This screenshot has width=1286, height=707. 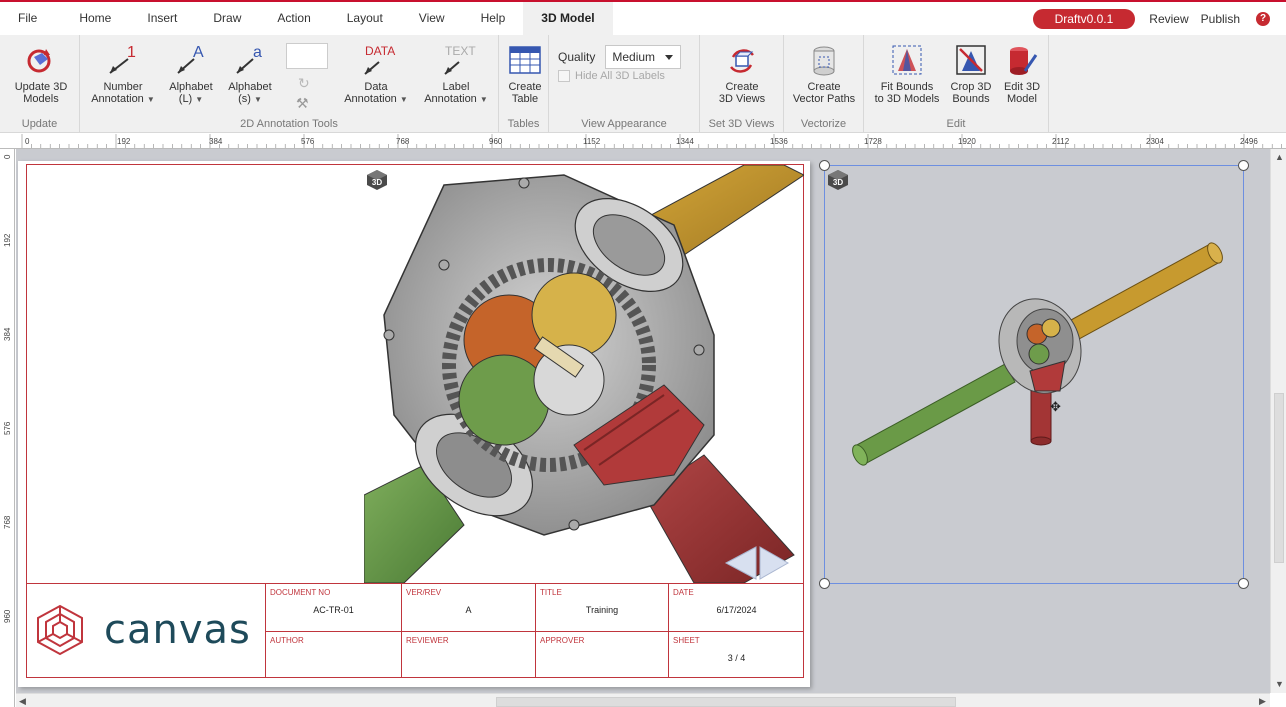 I want to click on canvas-logo-text: canvas, so click(x=177, y=630).